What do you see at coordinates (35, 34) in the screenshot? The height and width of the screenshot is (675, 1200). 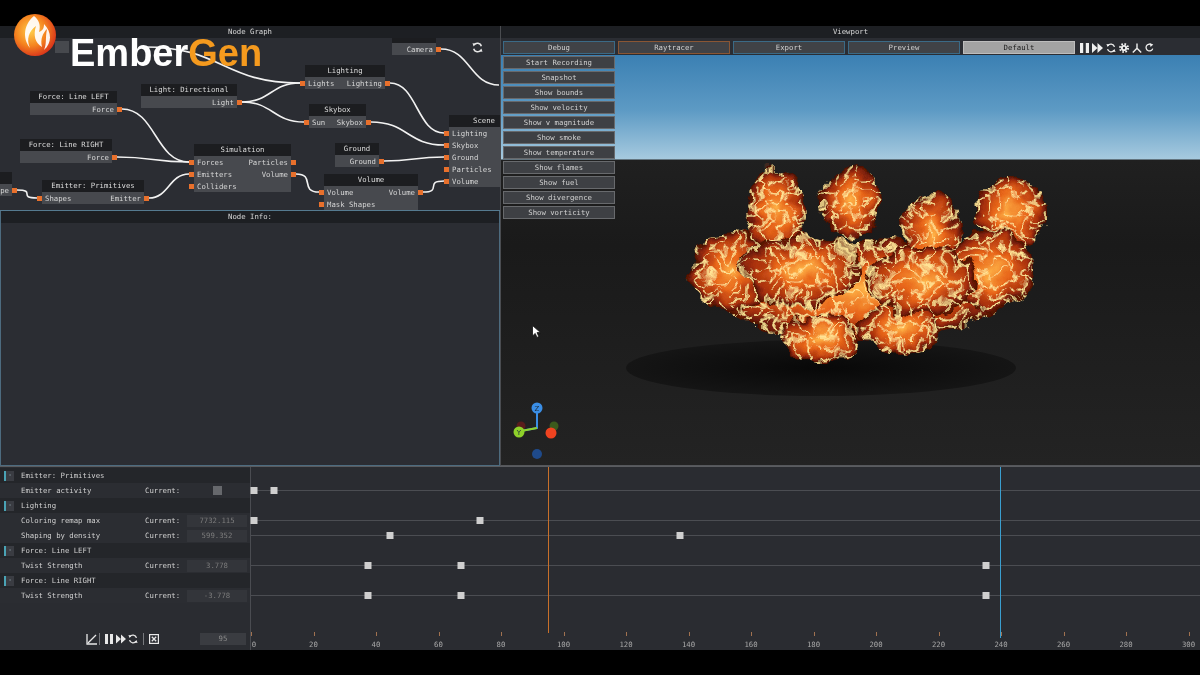 I see `flame-logo-icon` at bounding box center [35, 34].